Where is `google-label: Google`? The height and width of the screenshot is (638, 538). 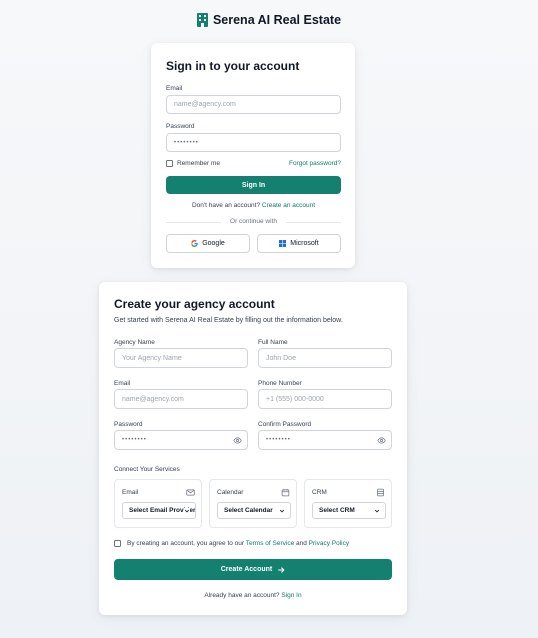 google-label: Google is located at coordinates (213, 243).